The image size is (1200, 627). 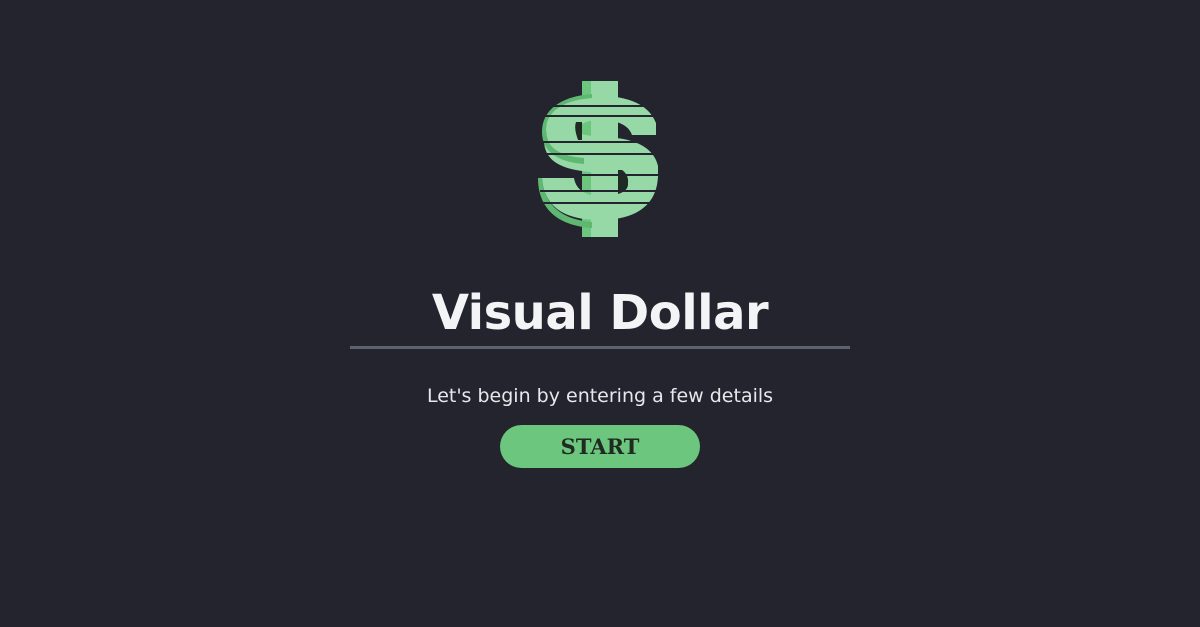 What do you see at coordinates (599, 159) in the screenshot?
I see `dollar-sign-icon` at bounding box center [599, 159].